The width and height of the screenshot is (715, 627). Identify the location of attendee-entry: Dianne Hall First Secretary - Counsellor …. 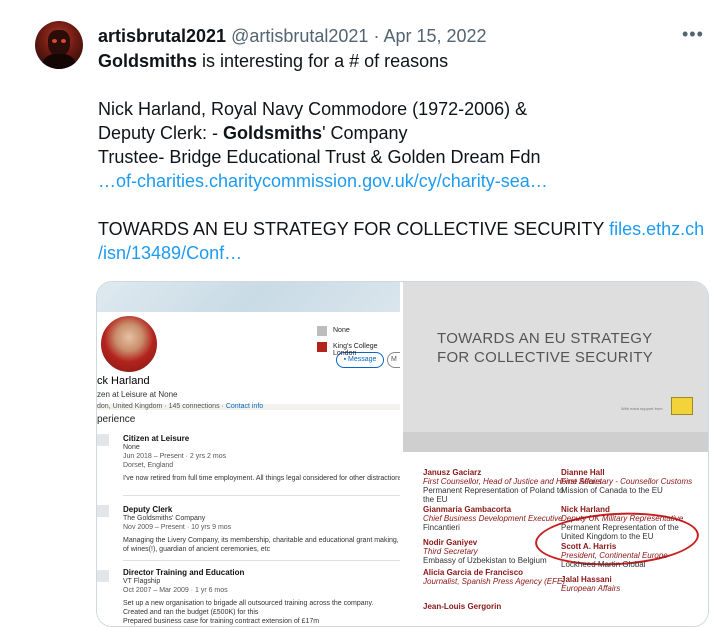
(626, 481).